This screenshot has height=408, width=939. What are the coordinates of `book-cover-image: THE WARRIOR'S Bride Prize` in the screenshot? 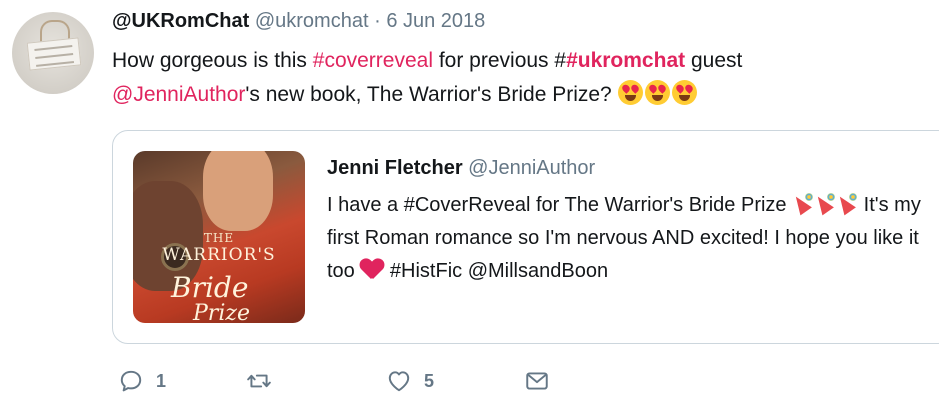 It's located at (219, 237).